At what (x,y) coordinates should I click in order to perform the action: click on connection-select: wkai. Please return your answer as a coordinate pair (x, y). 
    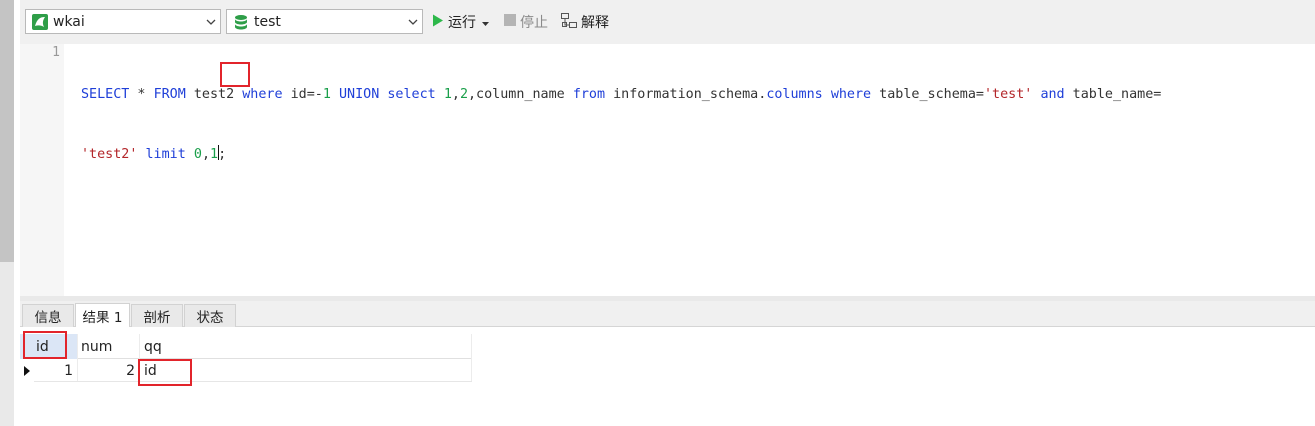
    Looking at the image, I should click on (123, 21).